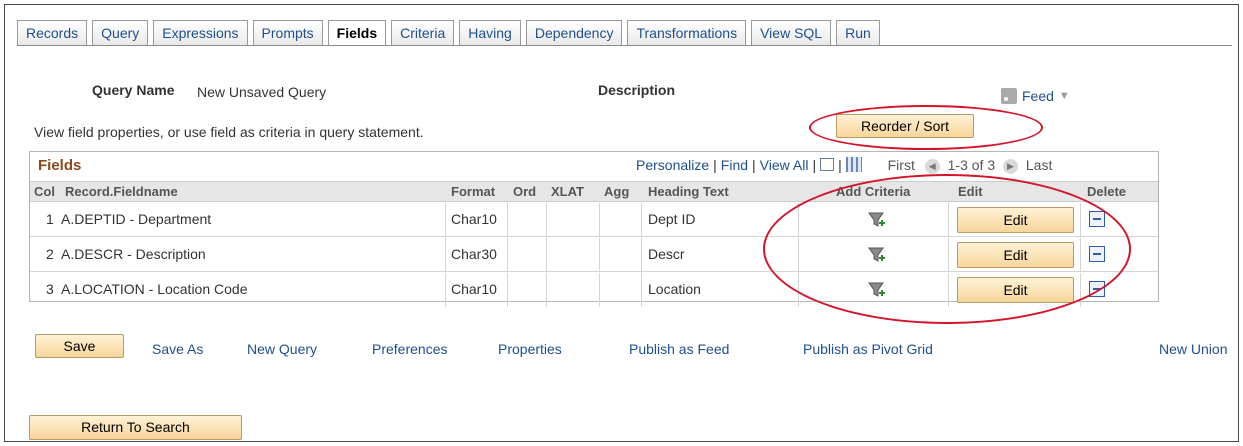 This screenshot has width=1243, height=446. What do you see at coordinates (574, 33) in the screenshot?
I see `tab-dependency: Dependency` at bounding box center [574, 33].